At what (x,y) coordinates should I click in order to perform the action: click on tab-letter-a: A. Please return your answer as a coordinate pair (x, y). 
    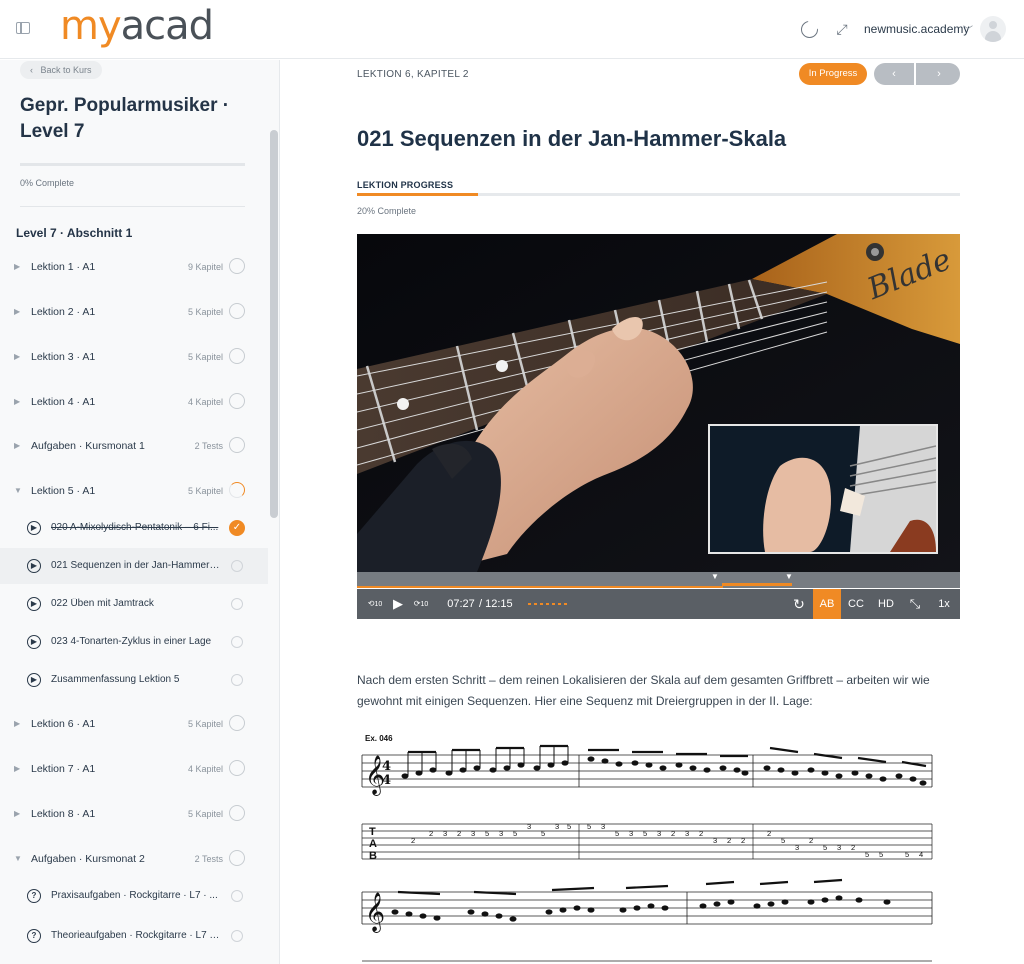
    Looking at the image, I should click on (373, 844).